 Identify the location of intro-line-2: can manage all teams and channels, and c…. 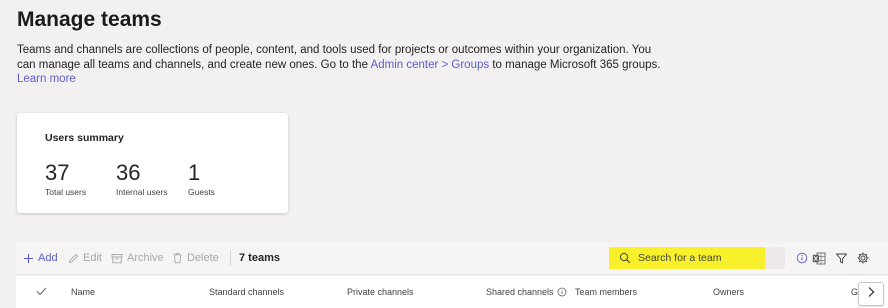
(338, 65).